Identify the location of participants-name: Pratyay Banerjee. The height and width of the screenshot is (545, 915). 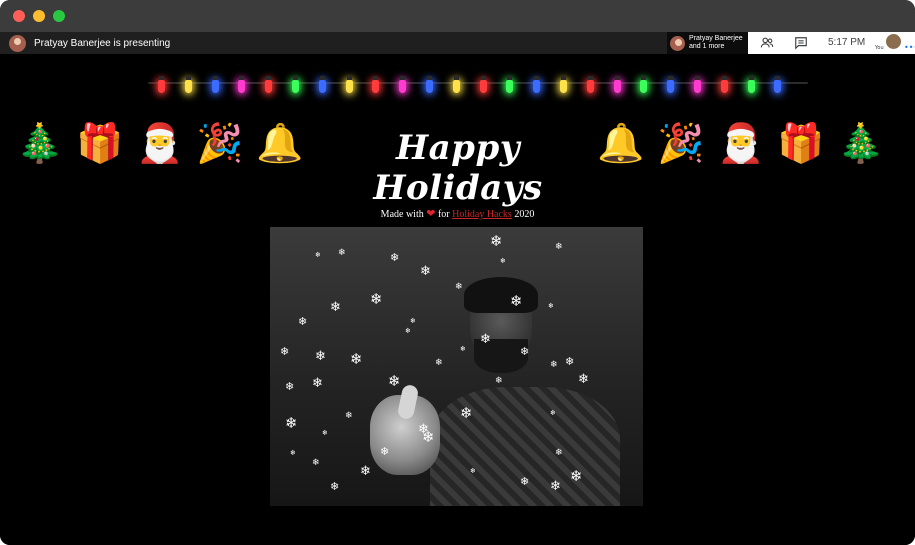
(716, 38).